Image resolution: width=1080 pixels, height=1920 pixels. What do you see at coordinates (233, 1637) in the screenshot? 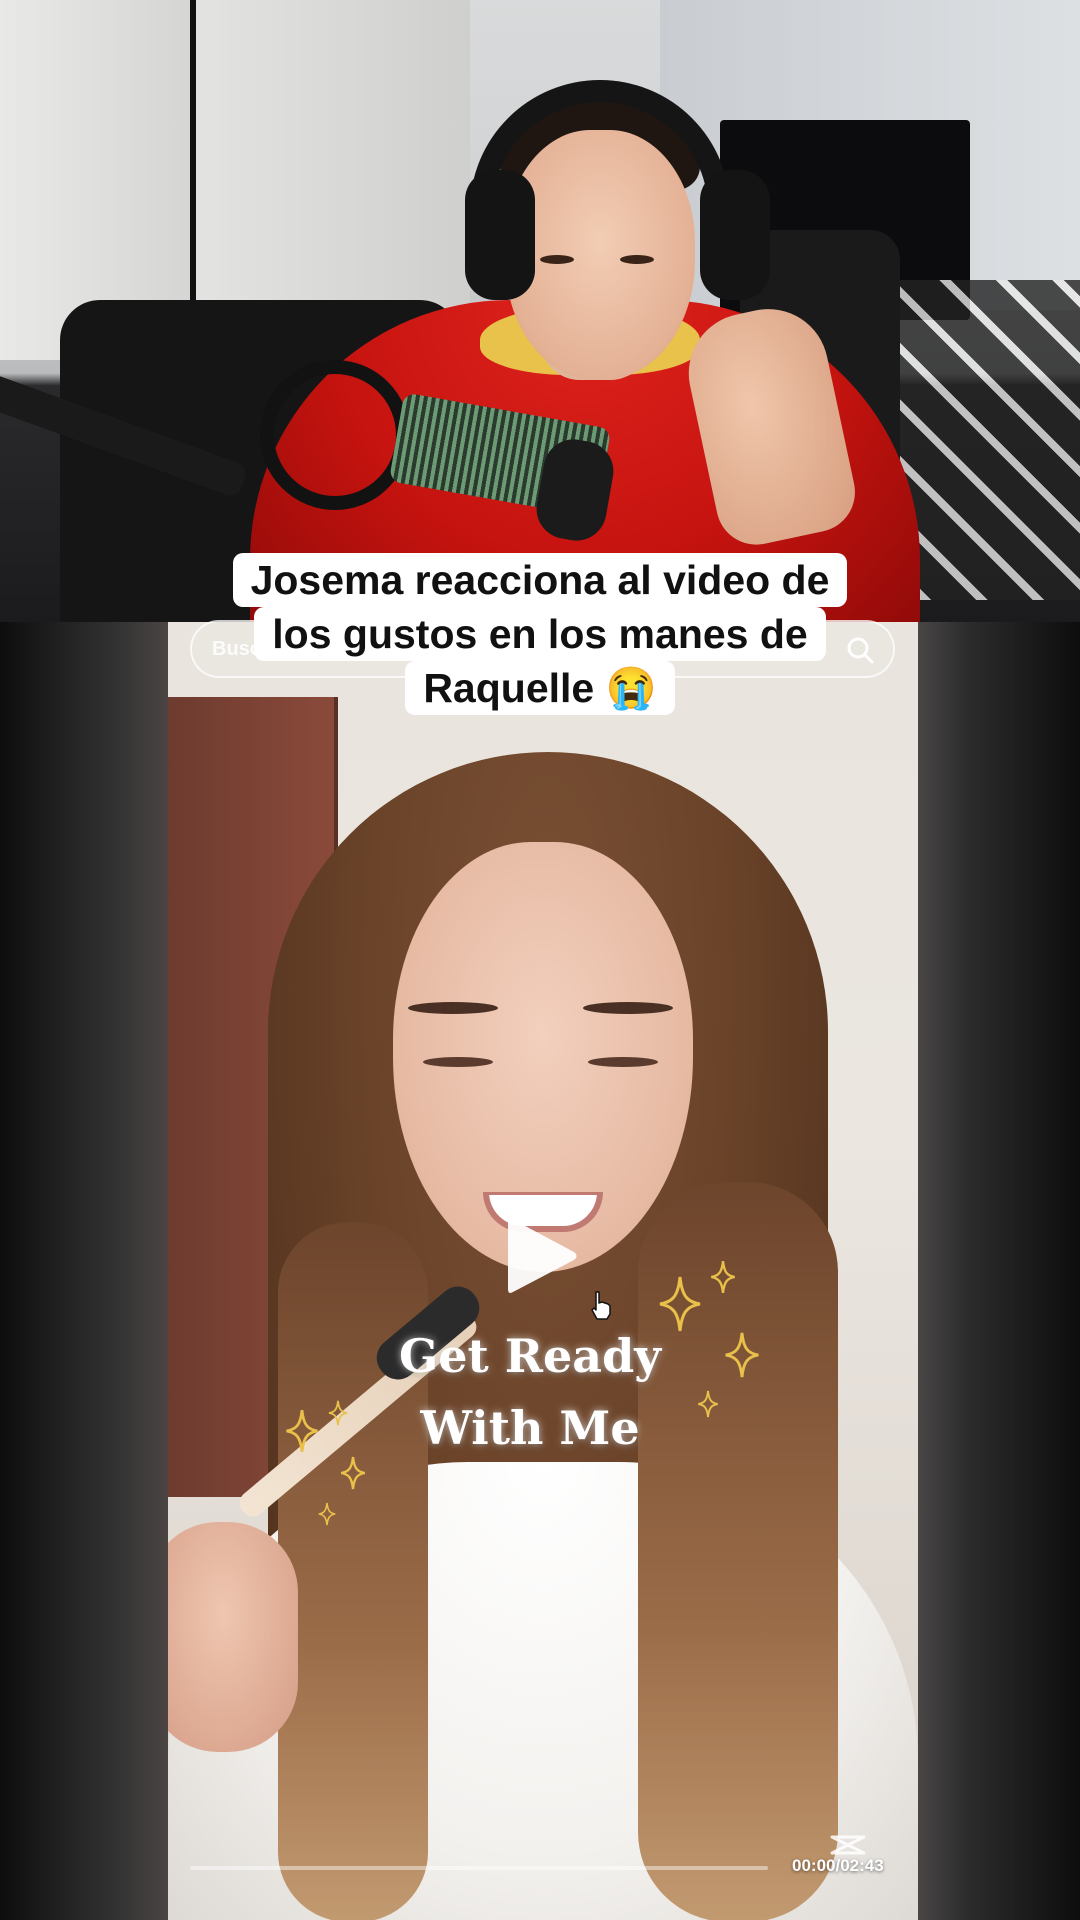
I see `hand` at bounding box center [233, 1637].